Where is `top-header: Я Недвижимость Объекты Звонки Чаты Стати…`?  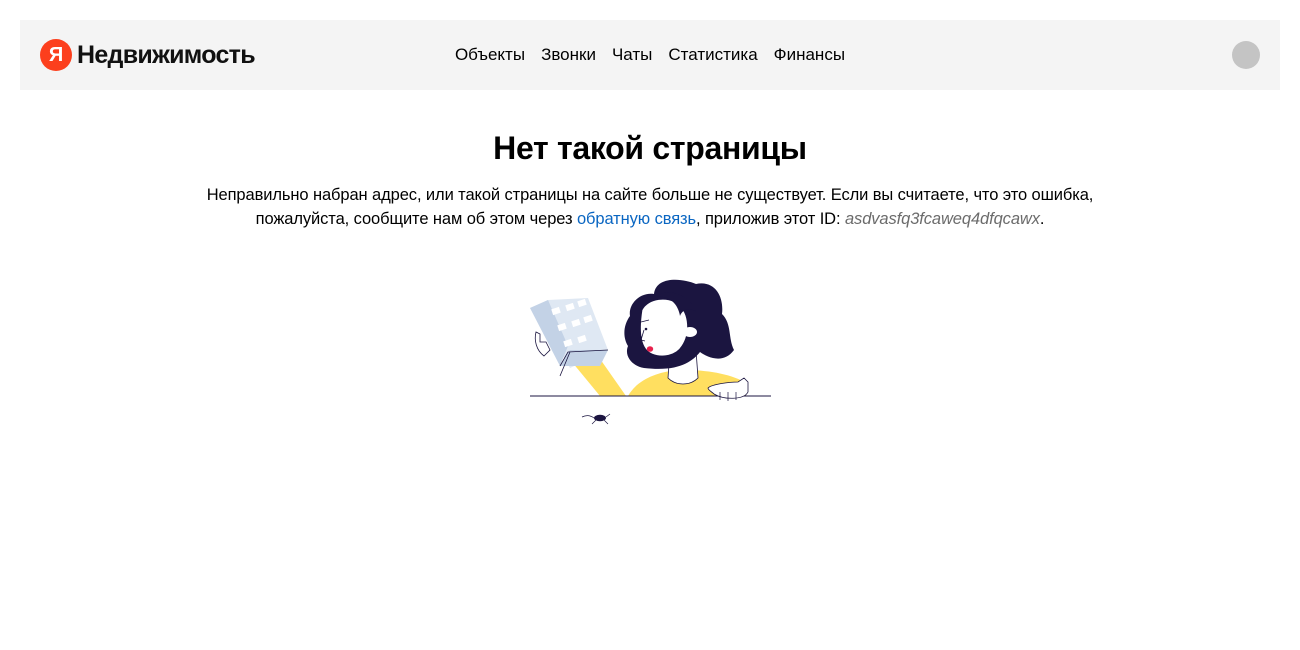
top-header: Я Недвижимость Объекты Звонки Чаты Стати… is located at coordinates (650, 55).